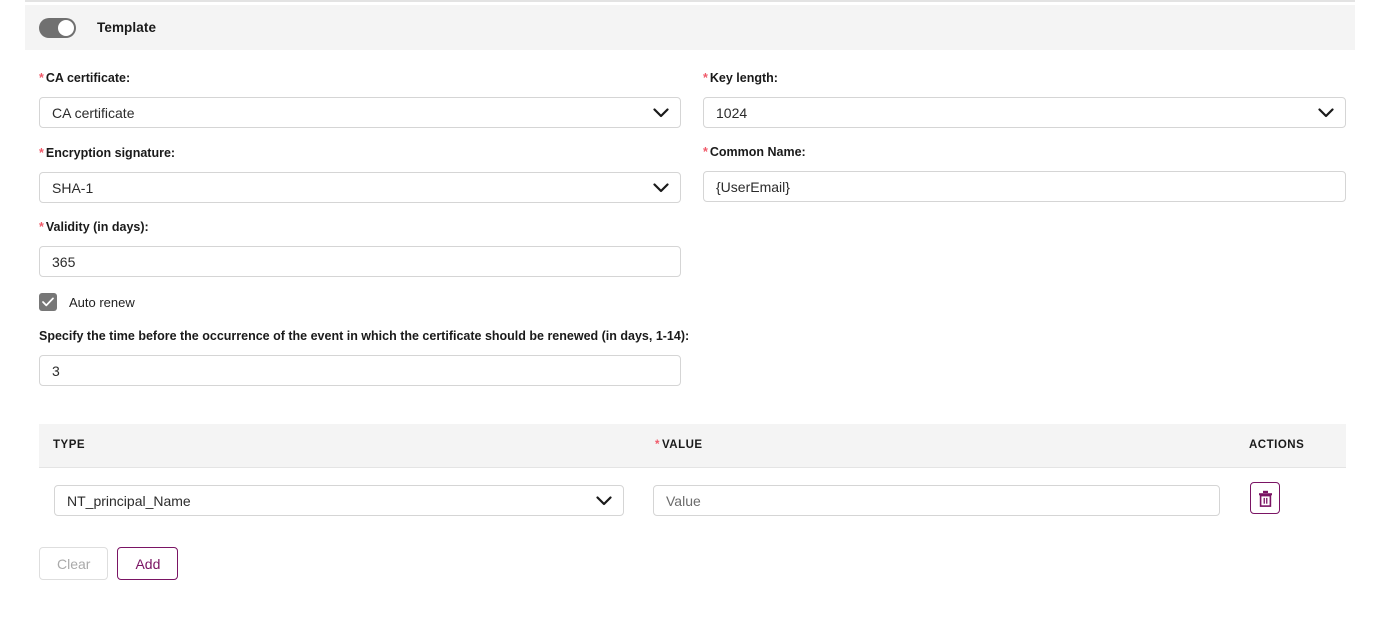 Image resolution: width=1382 pixels, height=621 pixels. Describe the element at coordinates (936, 500) in the screenshot. I see `row-value-input: Value` at that location.